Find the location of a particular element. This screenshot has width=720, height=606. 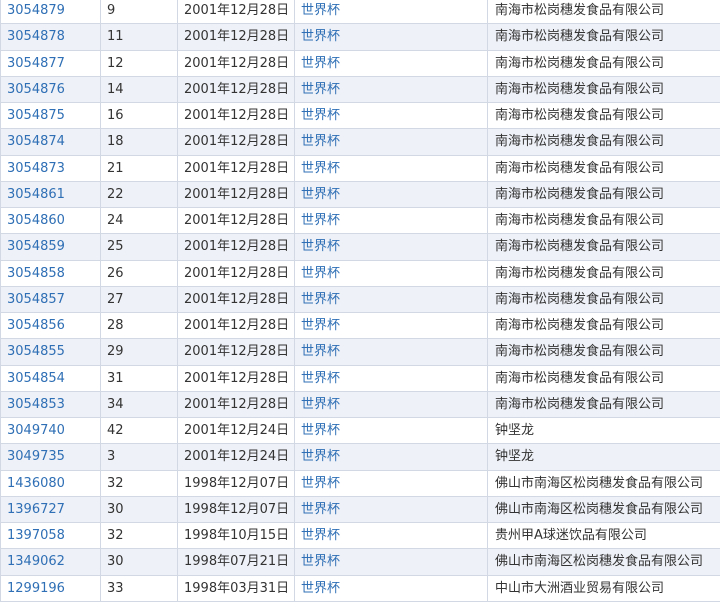

table-row: 3054860 24 2001年12月28日 世界杯 南海市松岗穗发食品有限公司 is located at coordinates (360, 220).